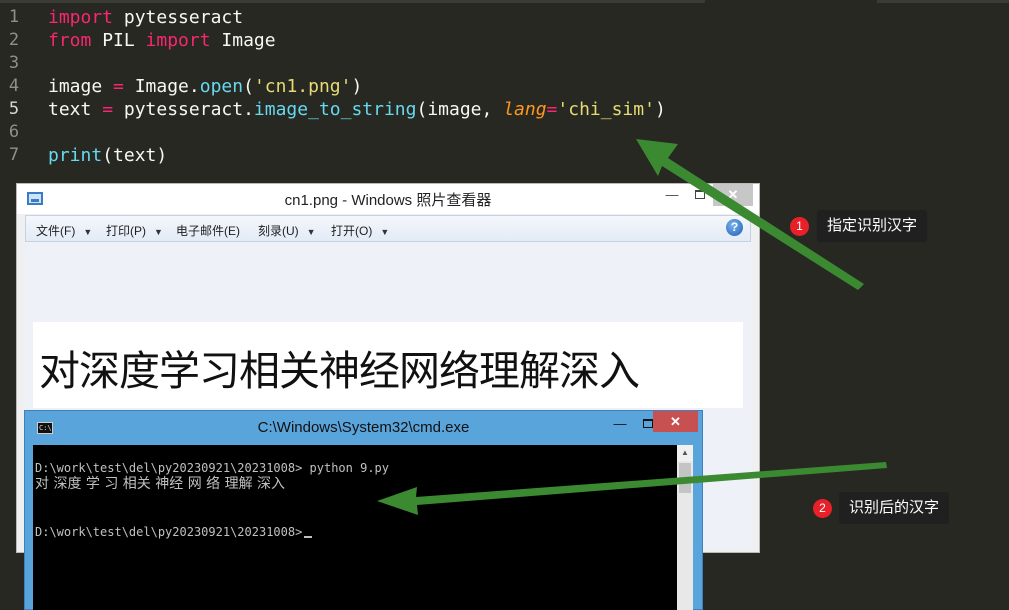 Image resolution: width=1009 pixels, height=610 pixels. I want to click on viewer-menu-item: 打印(P) ▼, so click(134, 230).